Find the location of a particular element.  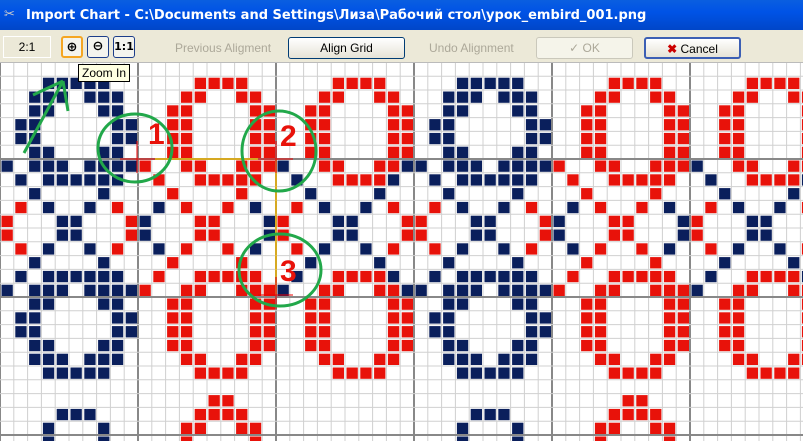

cancel-label: Cancel is located at coordinates (699, 49).